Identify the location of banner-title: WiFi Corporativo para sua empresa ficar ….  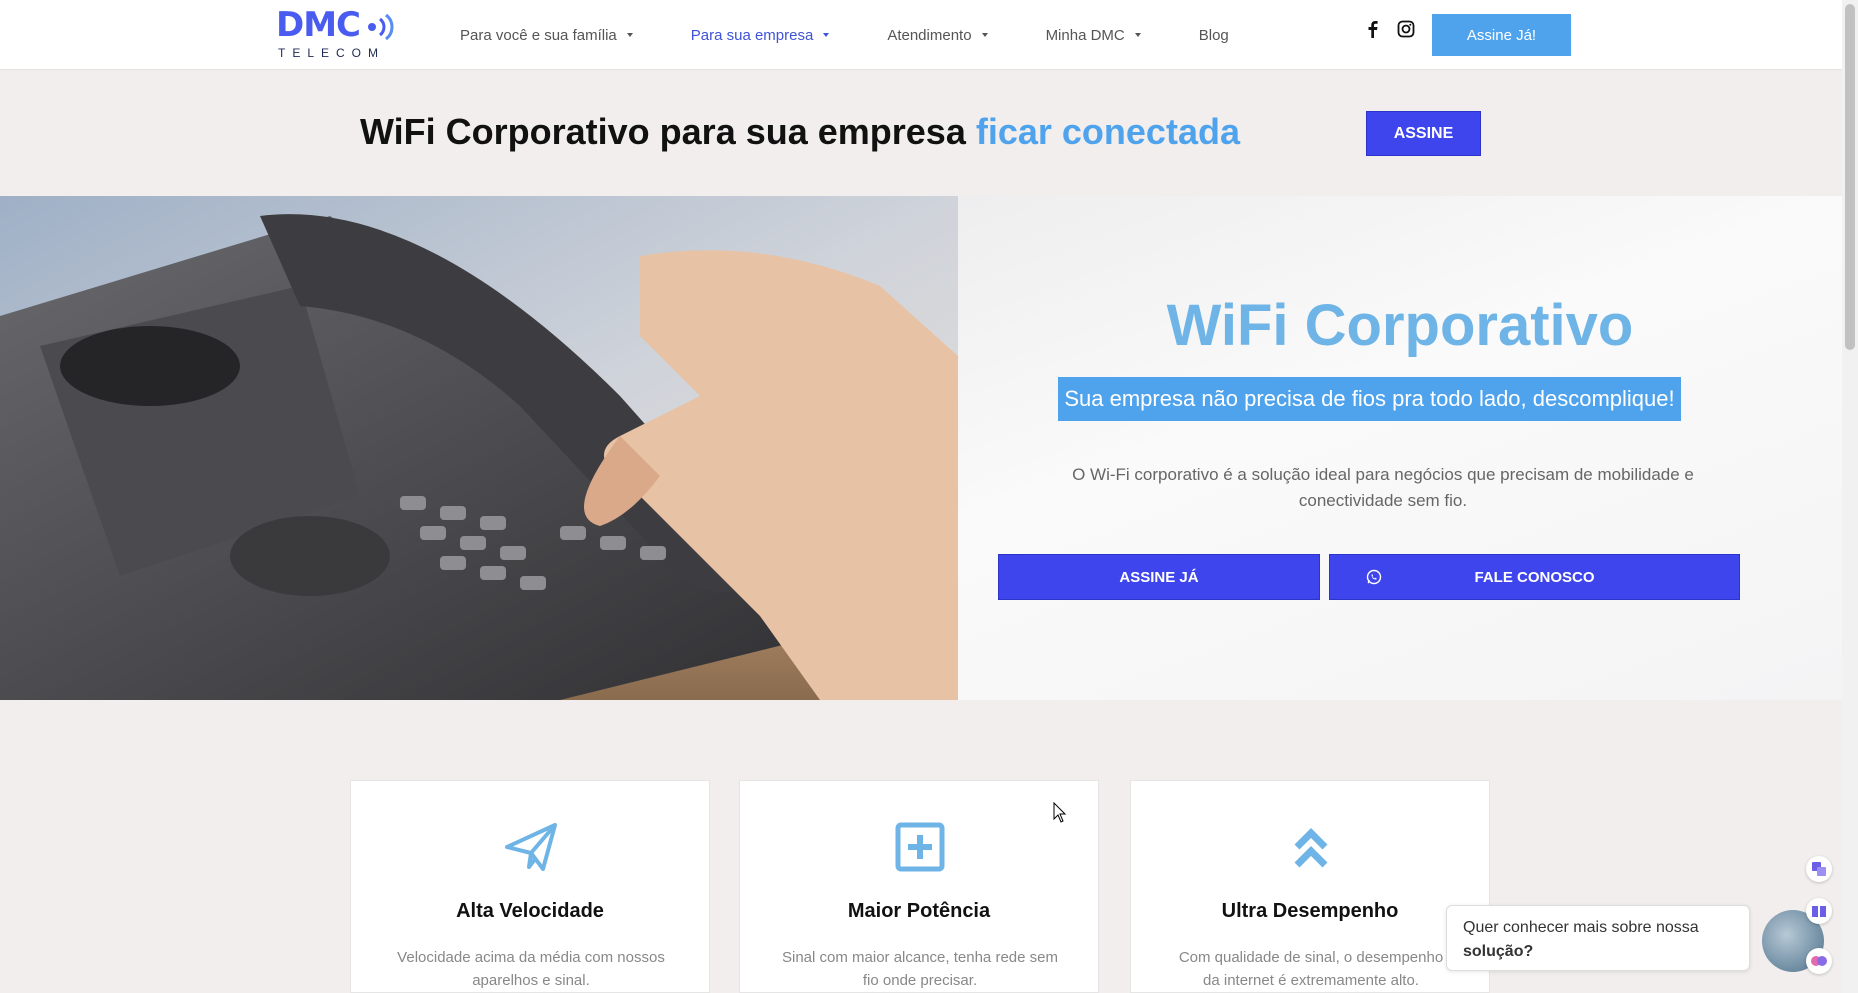
(800, 132).